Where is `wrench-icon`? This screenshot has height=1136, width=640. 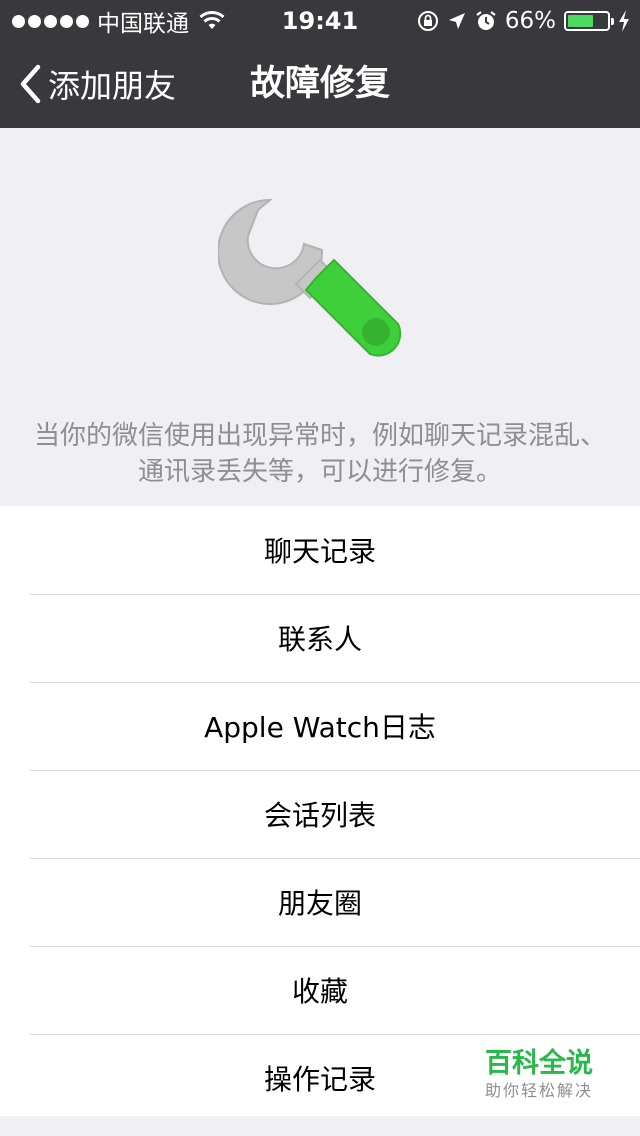 wrench-icon is located at coordinates (310, 277).